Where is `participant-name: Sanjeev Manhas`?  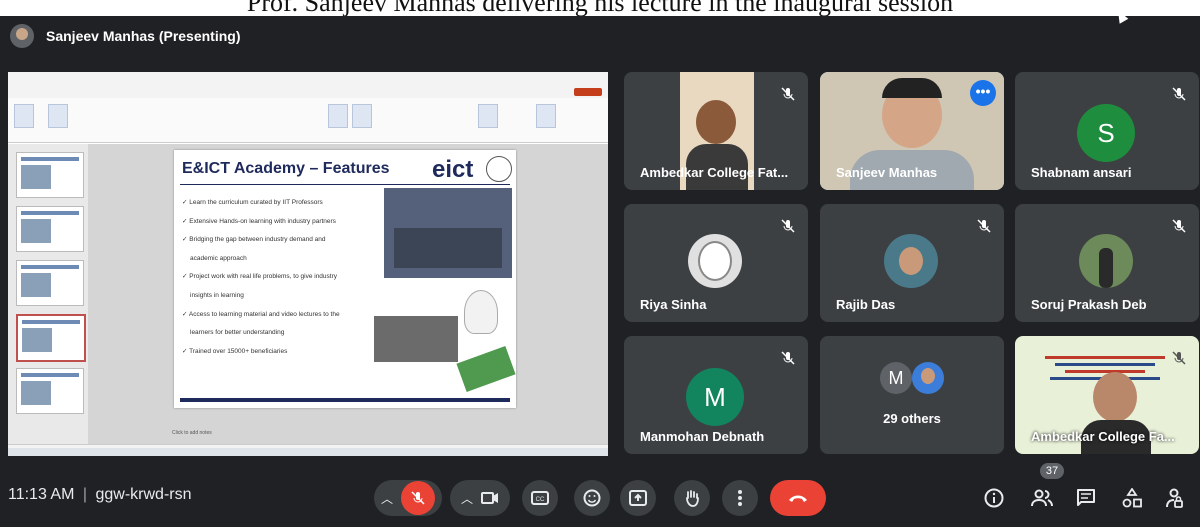
participant-name: Sanjeev Manhas is located at coordinates (887, 172).